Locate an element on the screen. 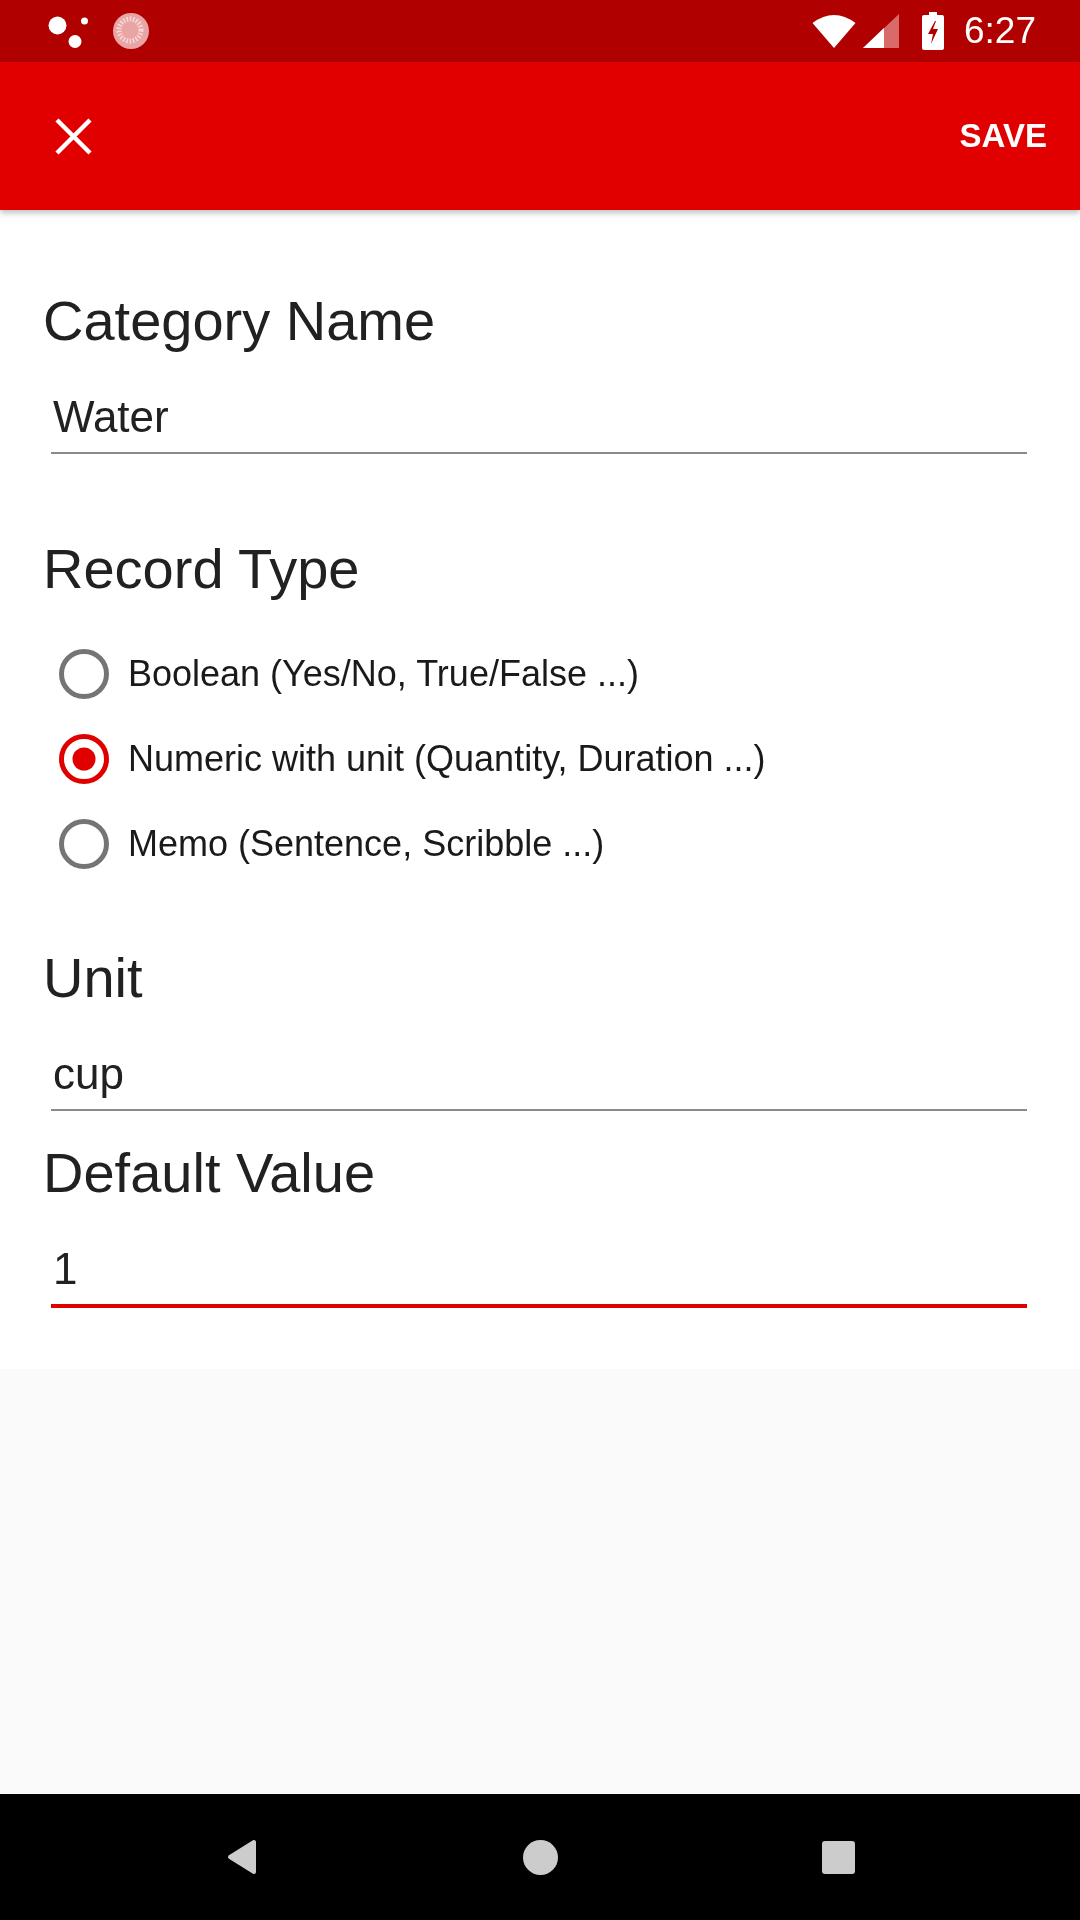 The width and height of the screenshot is (1080, 1920). field-label: Category Name is located at coordinates (239, 321).